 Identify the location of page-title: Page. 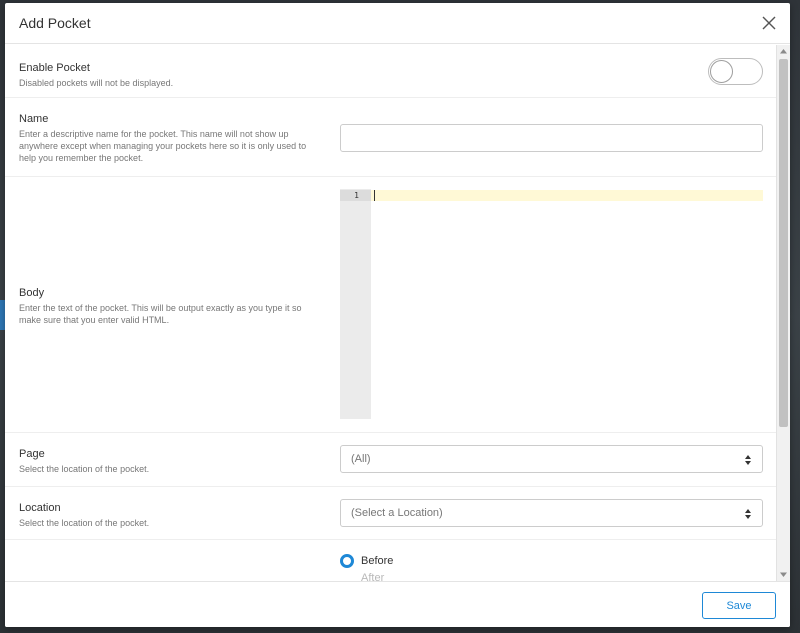
(32, 454).